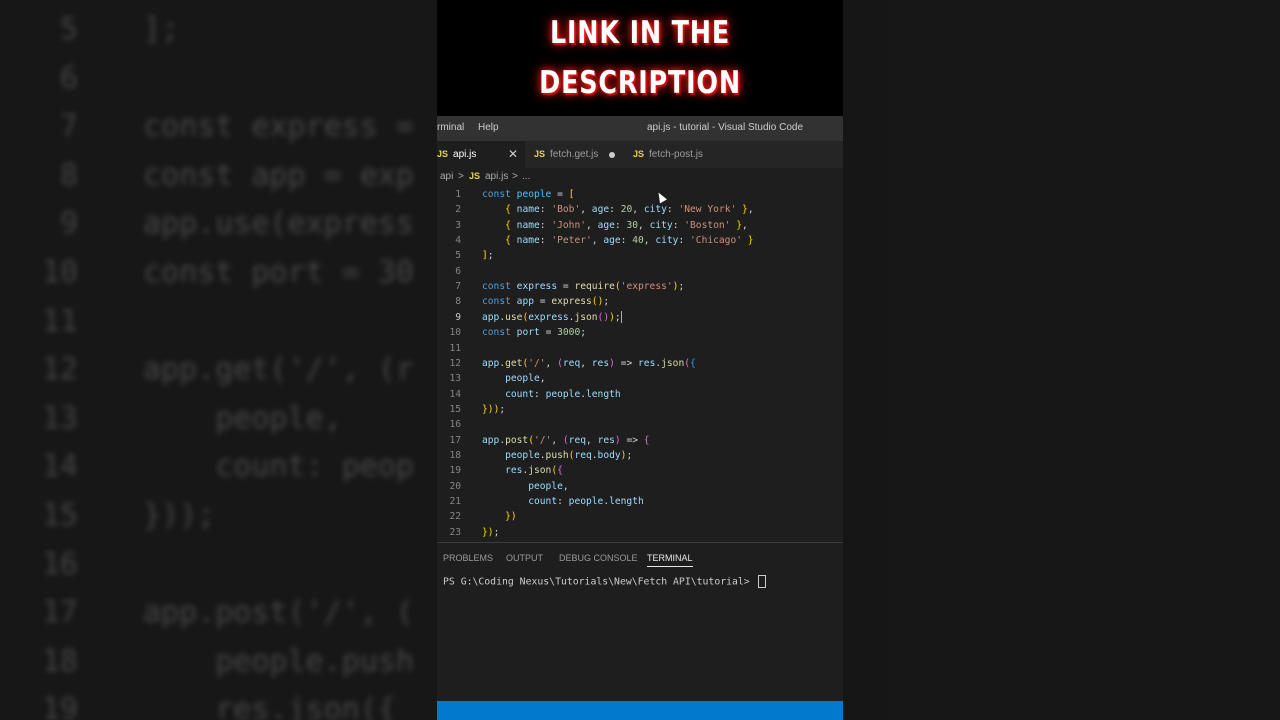  I want to click on line-number: 7, so click(458, 287).